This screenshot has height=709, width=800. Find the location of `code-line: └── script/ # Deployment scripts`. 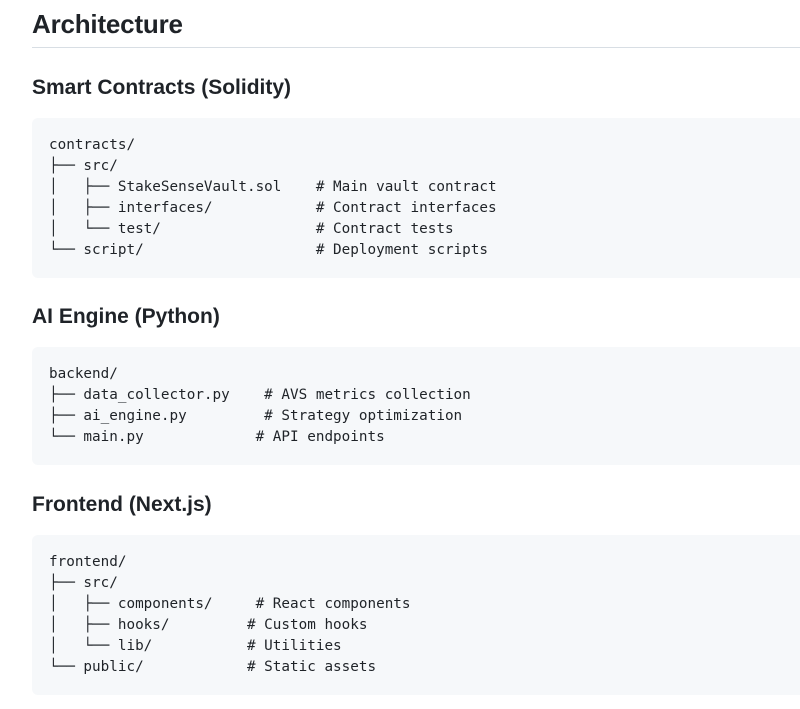

code-line: └── script/ # Deployment scripts is located at coordinates (268, 250).